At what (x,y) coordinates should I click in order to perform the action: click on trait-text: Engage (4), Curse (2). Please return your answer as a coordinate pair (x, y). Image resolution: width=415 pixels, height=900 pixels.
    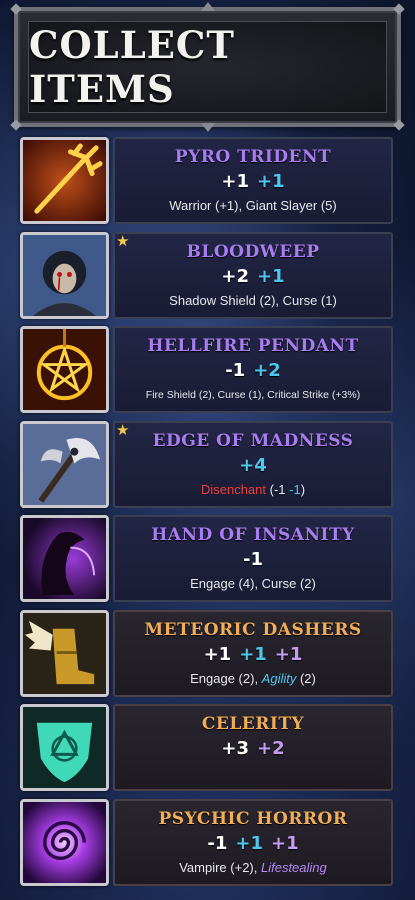
    Looking at the image, I should click on (253, 583).